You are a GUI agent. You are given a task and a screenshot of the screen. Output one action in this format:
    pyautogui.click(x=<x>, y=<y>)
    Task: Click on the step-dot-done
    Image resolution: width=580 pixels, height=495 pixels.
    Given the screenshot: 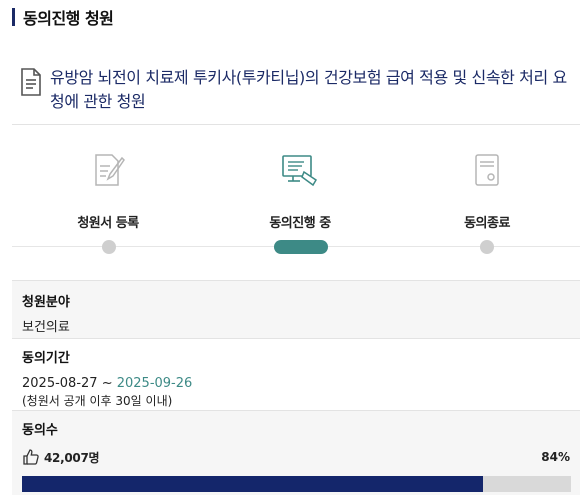 What is the action you would take?
    pyautogui.click(x=109, y=247)
    